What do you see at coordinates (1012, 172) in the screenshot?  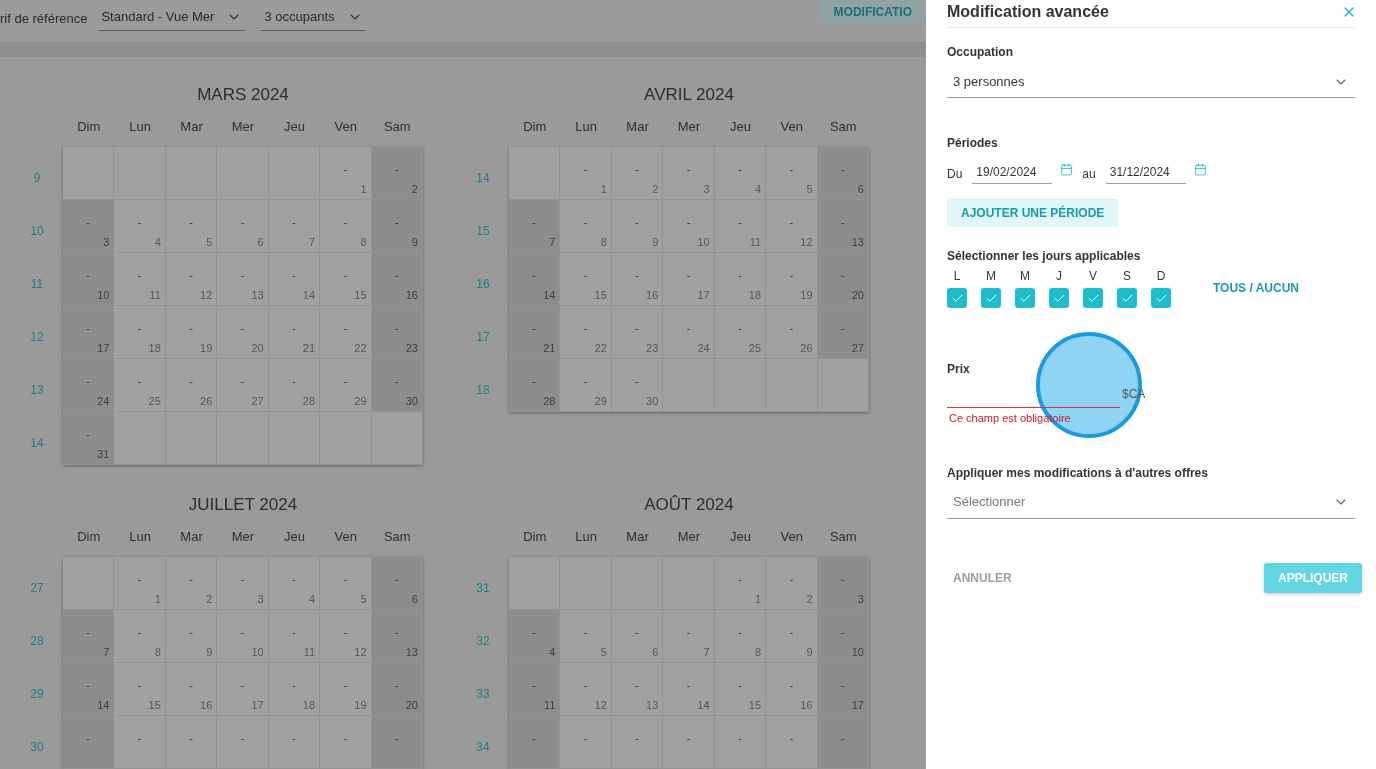 I see `from-date-field: 19/02/2024` at bounding box center [1012, 172].